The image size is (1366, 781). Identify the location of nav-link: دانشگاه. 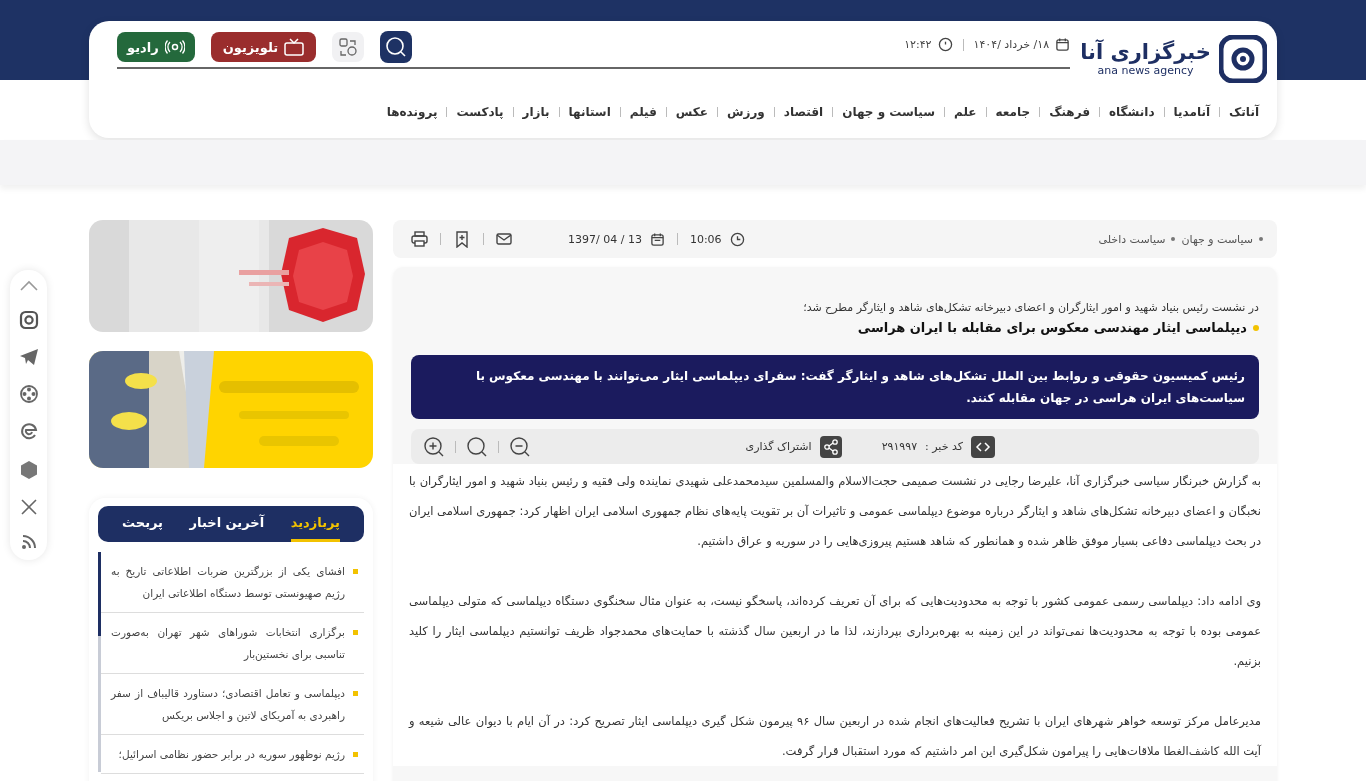
(1132, 112).